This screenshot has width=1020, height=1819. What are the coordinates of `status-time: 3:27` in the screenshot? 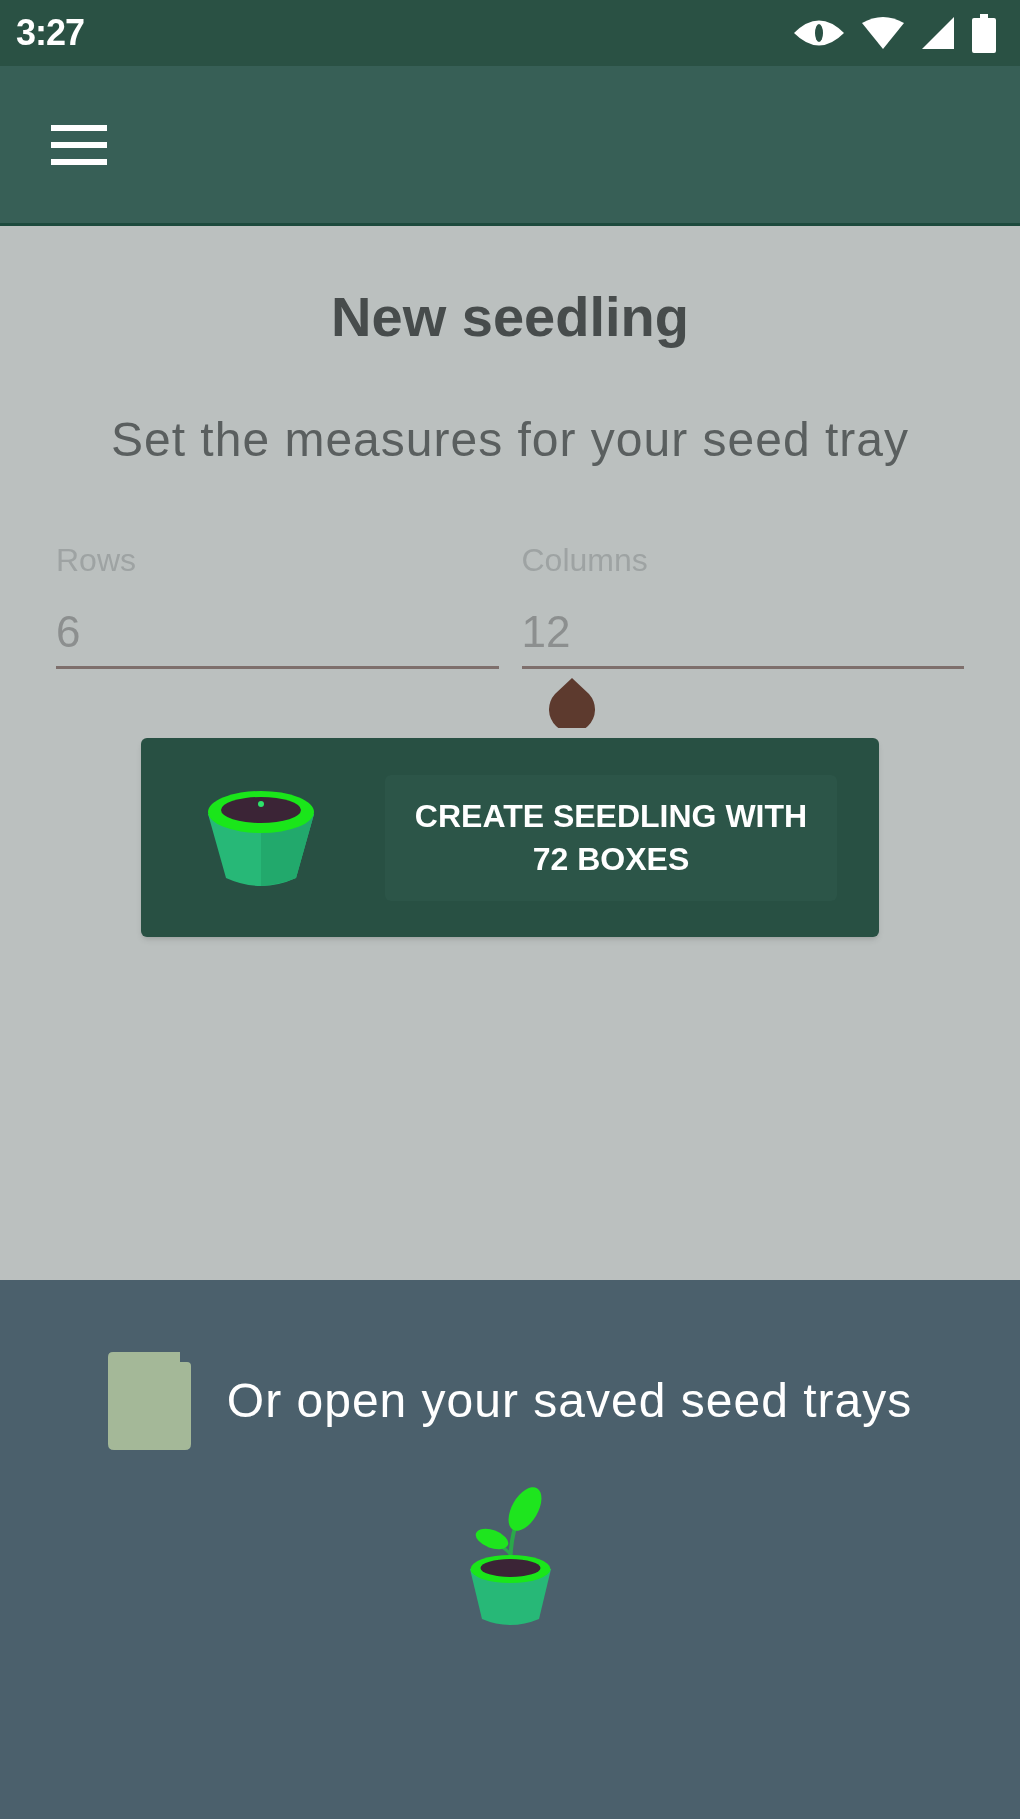 It's located at (50, 33).